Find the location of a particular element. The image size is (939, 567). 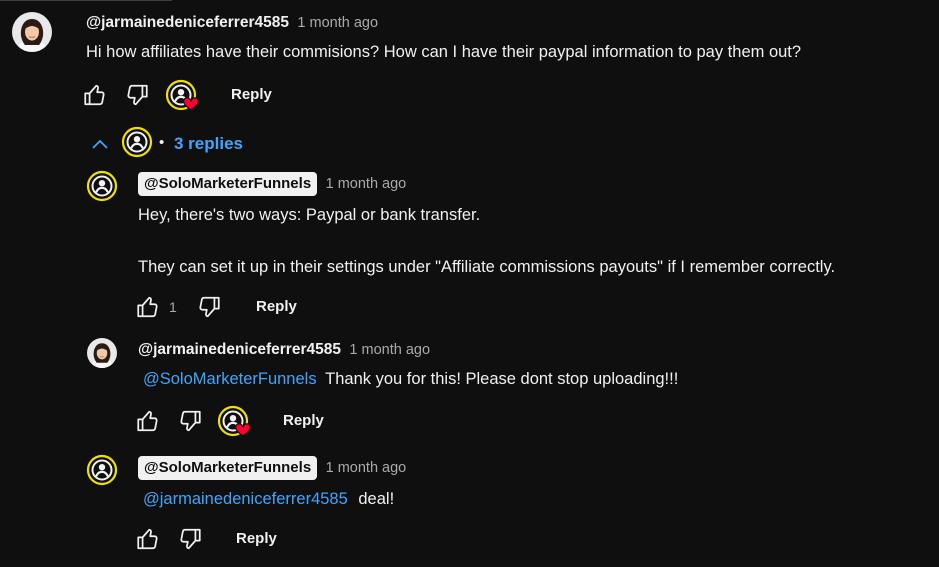

reply-author: @jarmainedeniceferrer4585 is located at coordinates (239, 349).